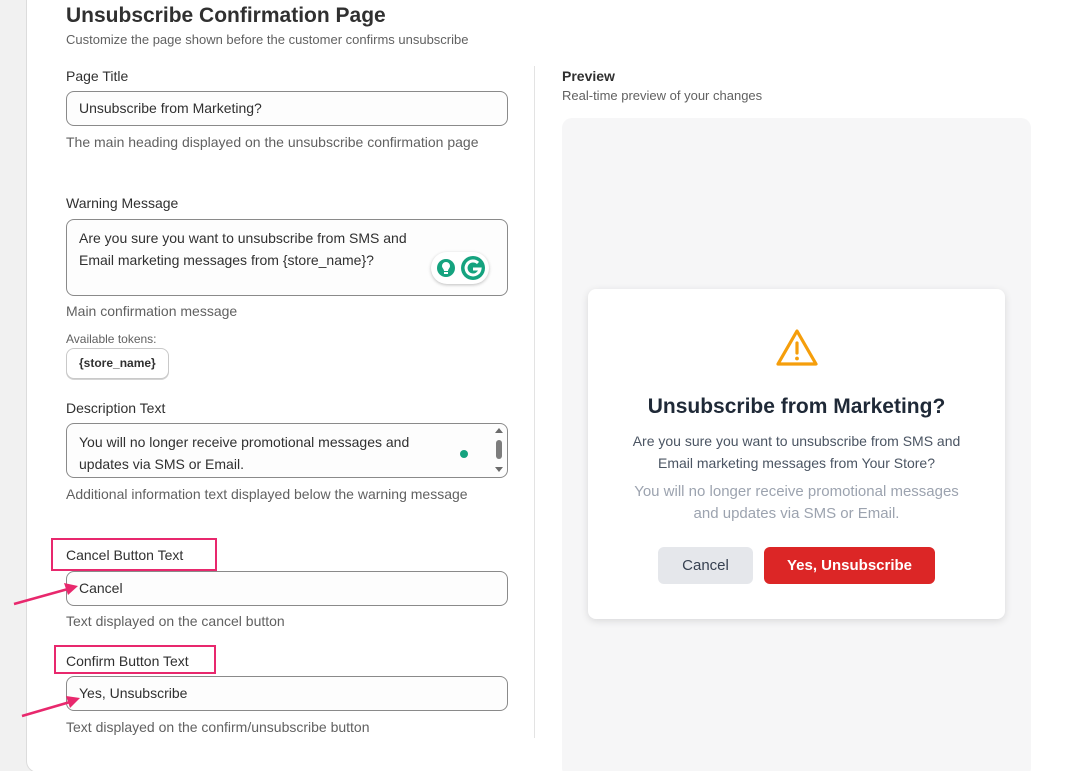  What do you see at coordinates (287, 588) in the screenshot?
I see `cancel-button-text-input: Cancel` at bounding box center [287, 588].